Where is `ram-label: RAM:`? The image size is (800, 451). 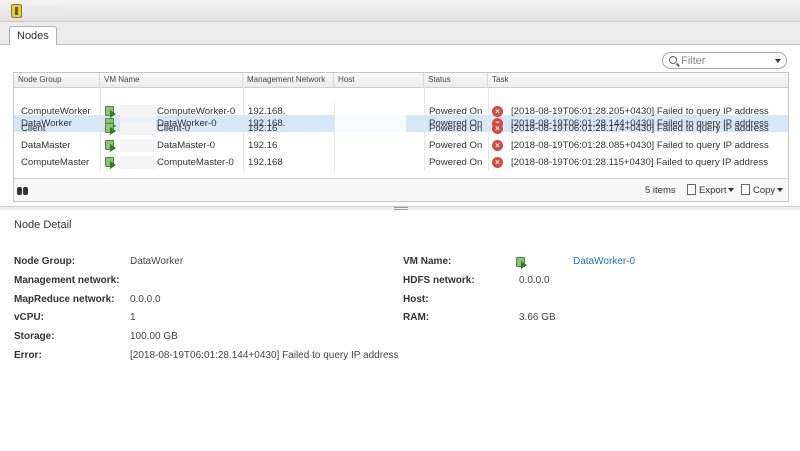
ram-label: RAM: is located at coordinates (416, 317).